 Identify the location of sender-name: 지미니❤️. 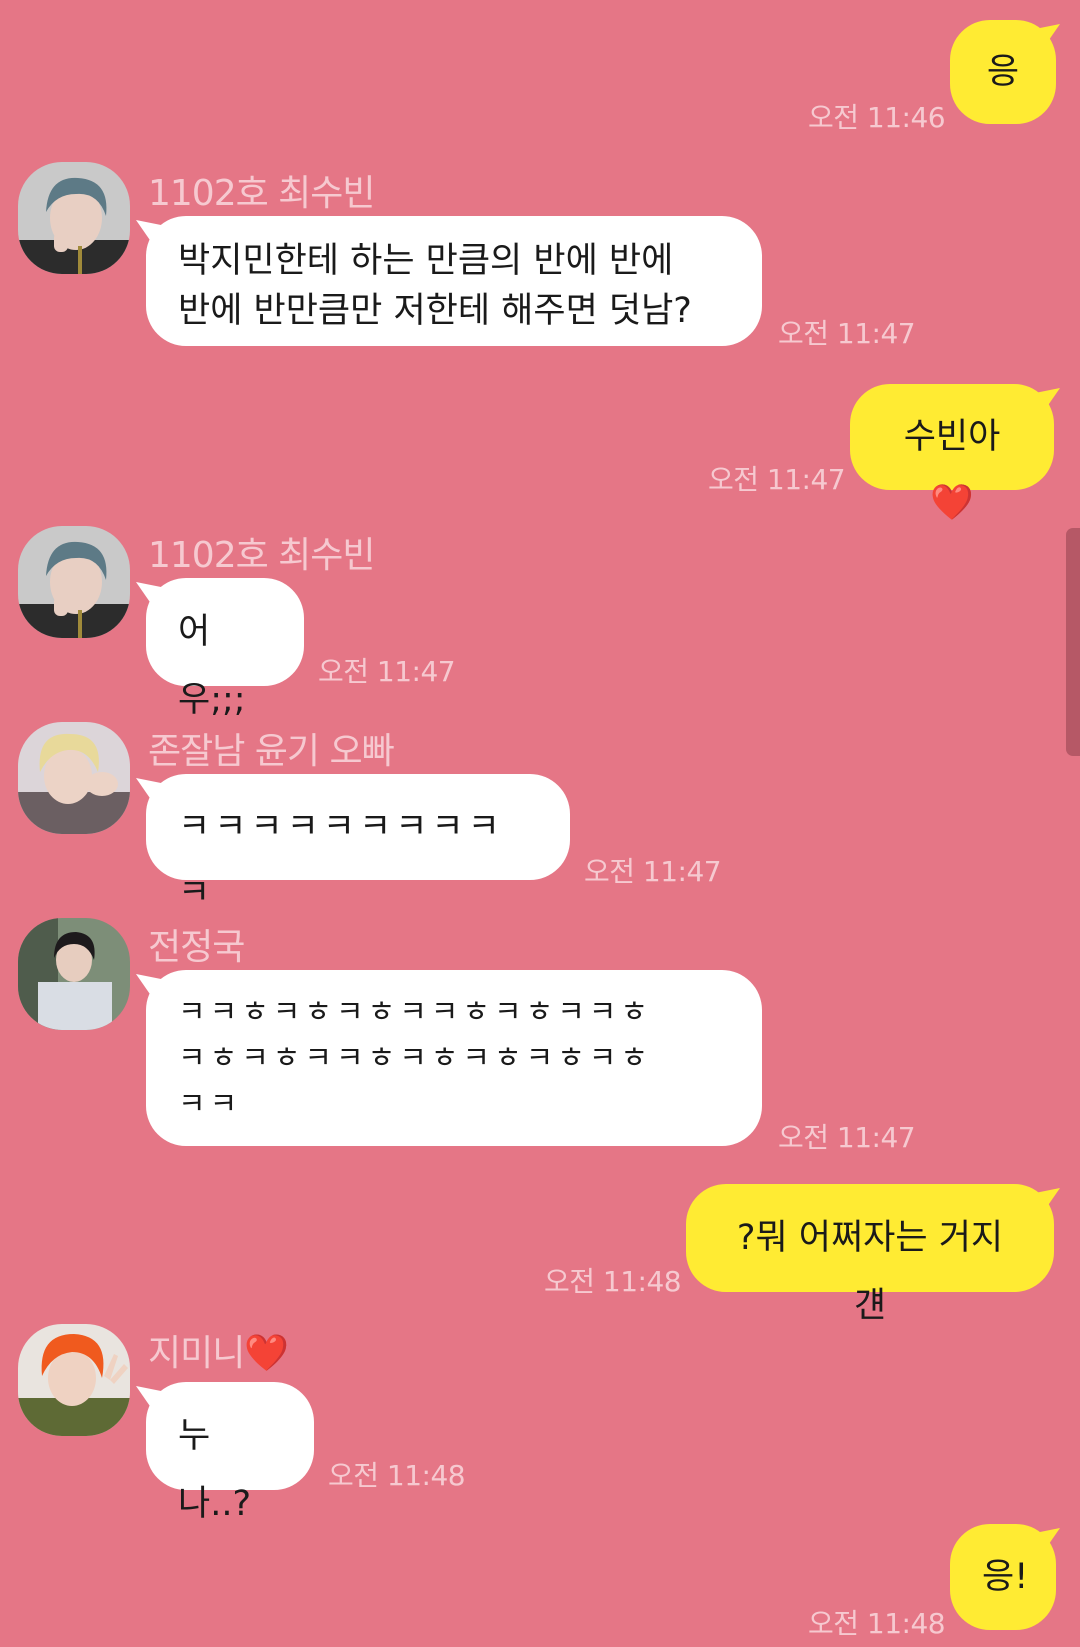
(218, 1353).